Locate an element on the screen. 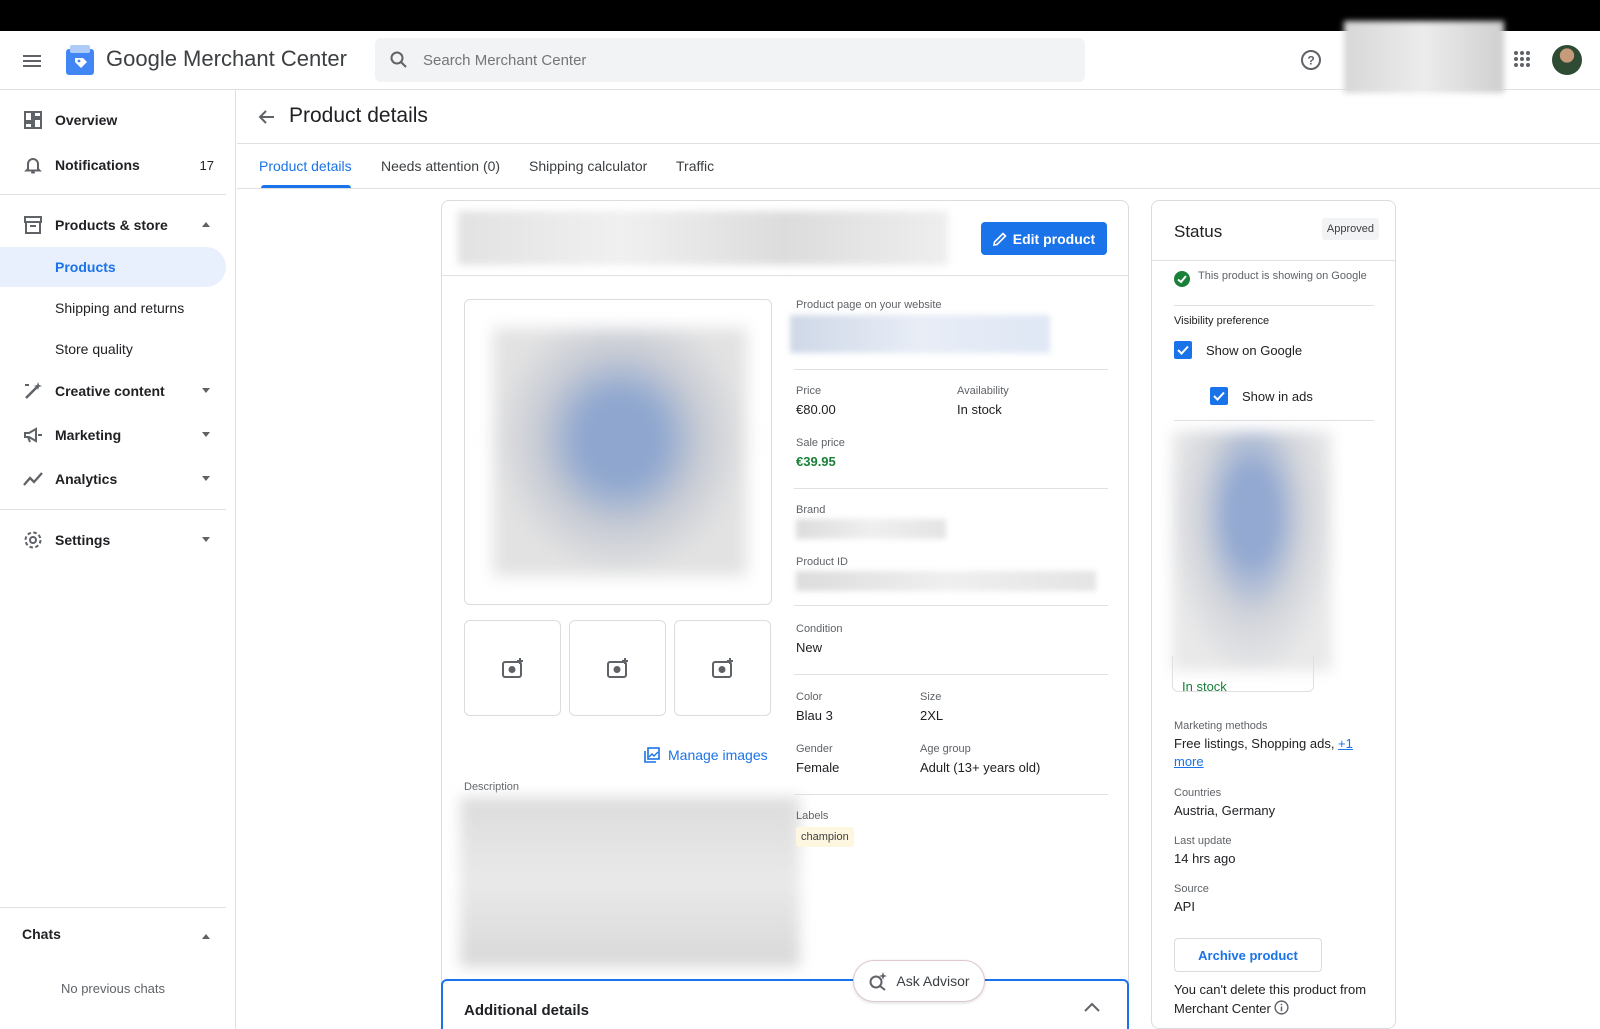 The width and height of the screenshot is (1600, 1029). tab-shipping-calculator: Shipping calculator is located at coordinates (588, 166).